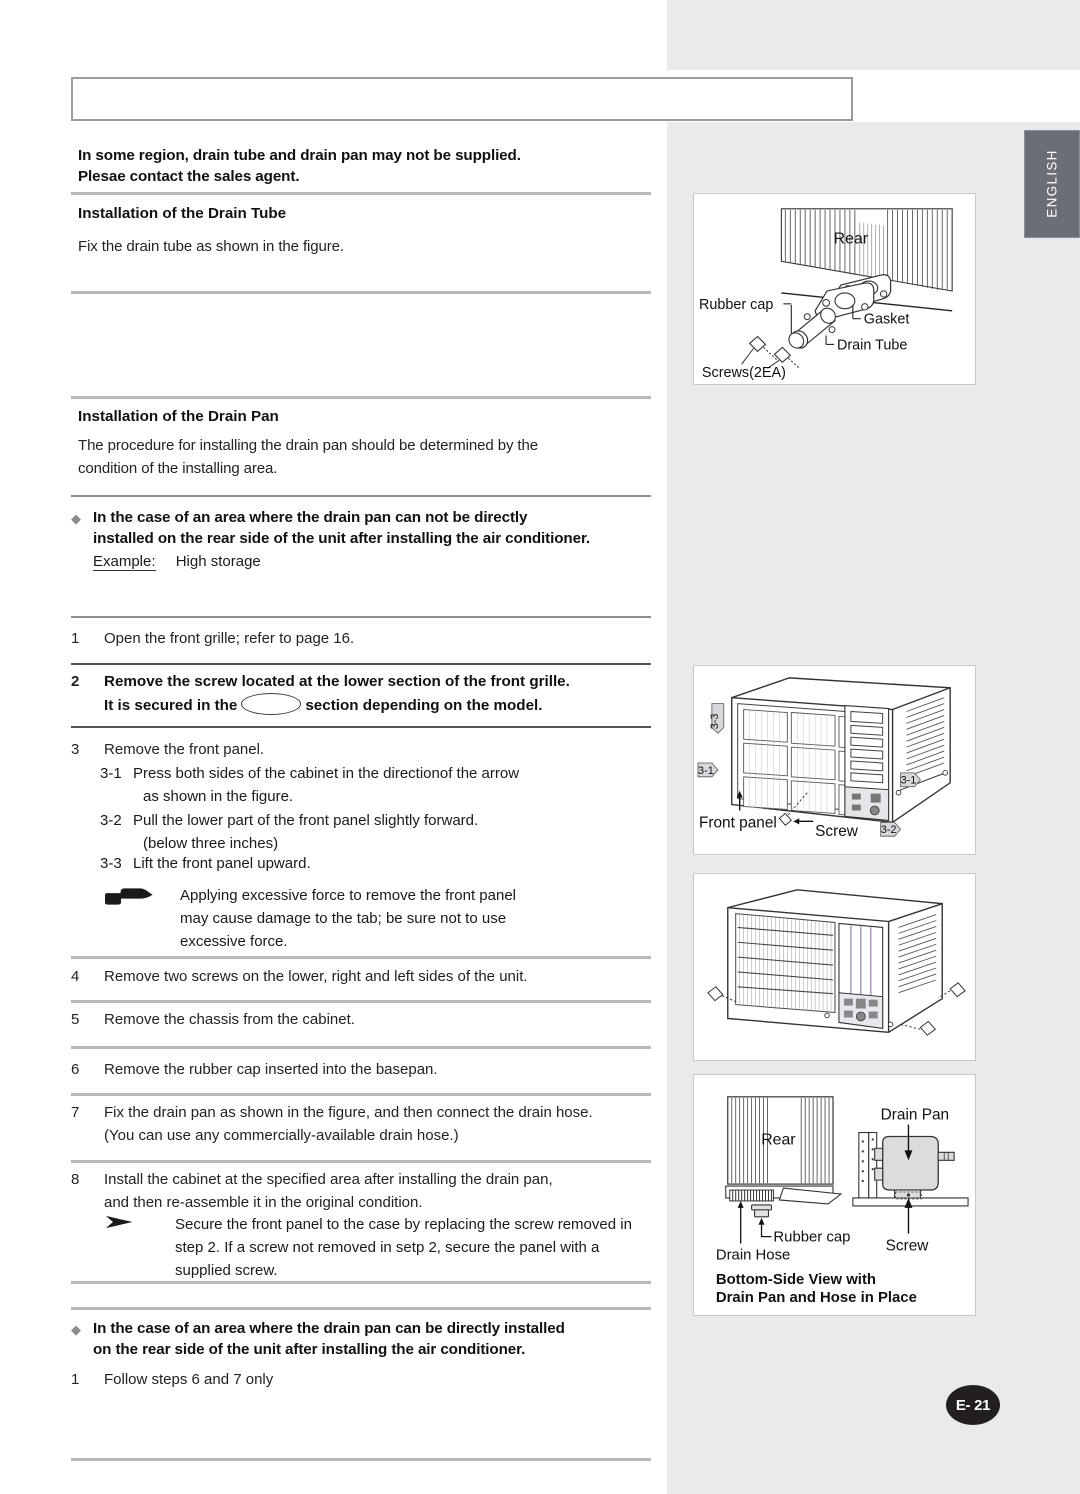 This screenshot has width=1080, height=1494. Describe the element at coordinates (75, 976) in the screenshot. I see `step-4-number: 4` at that location.